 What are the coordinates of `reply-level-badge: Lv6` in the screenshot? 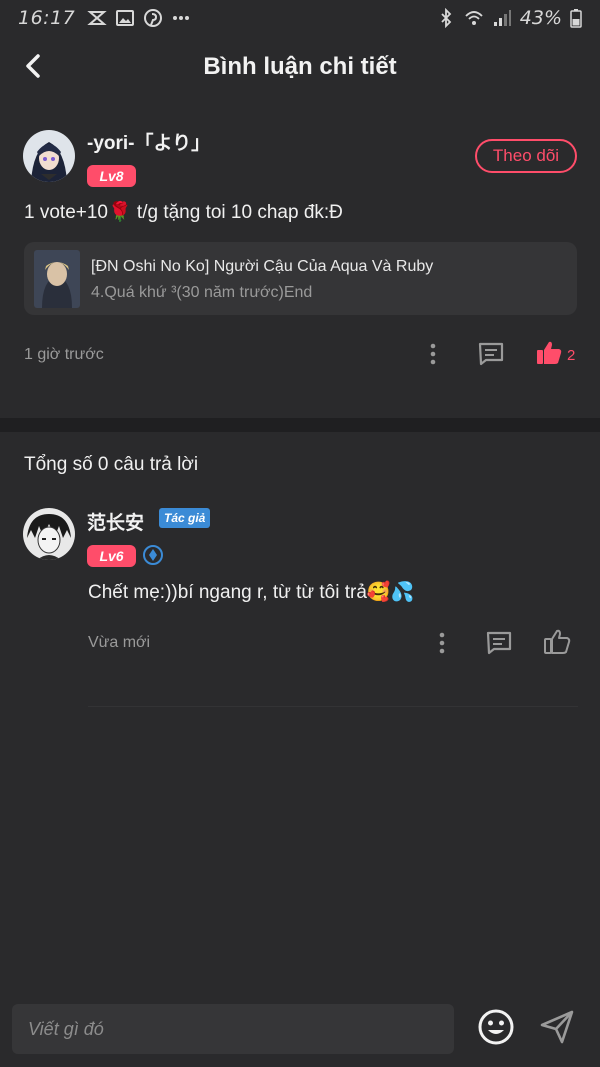 It's located at (111, 556).